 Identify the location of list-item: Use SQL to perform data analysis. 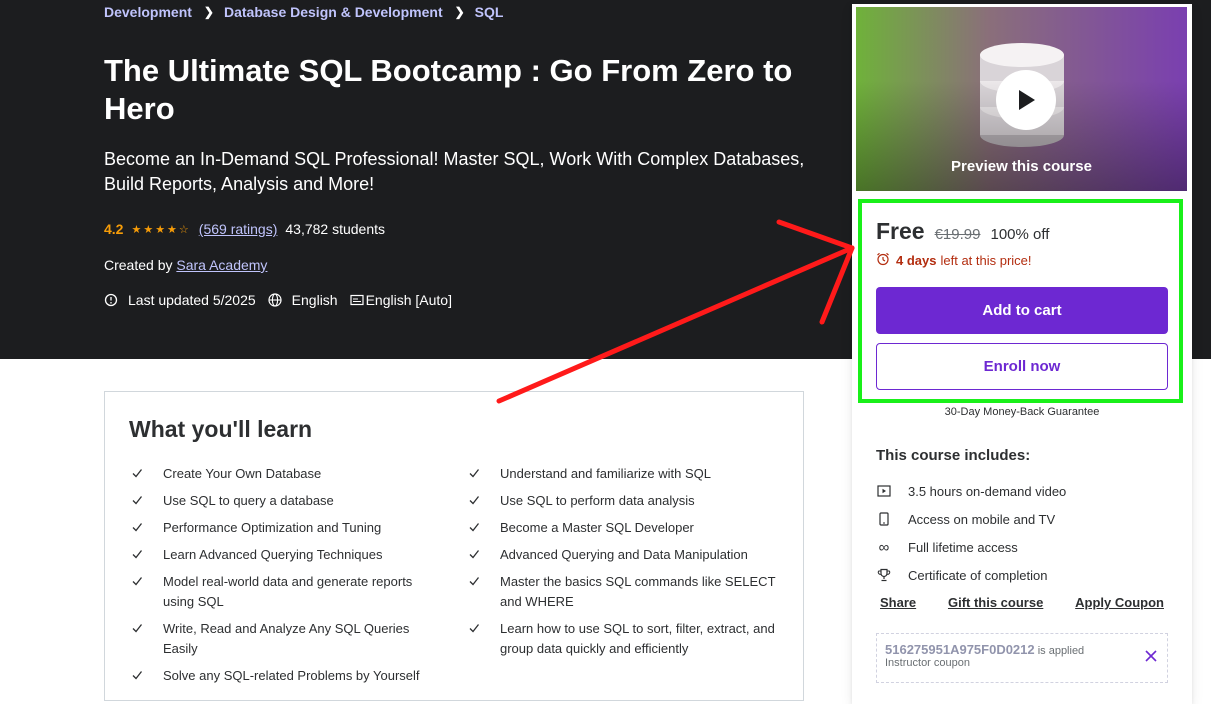
(623, 501).